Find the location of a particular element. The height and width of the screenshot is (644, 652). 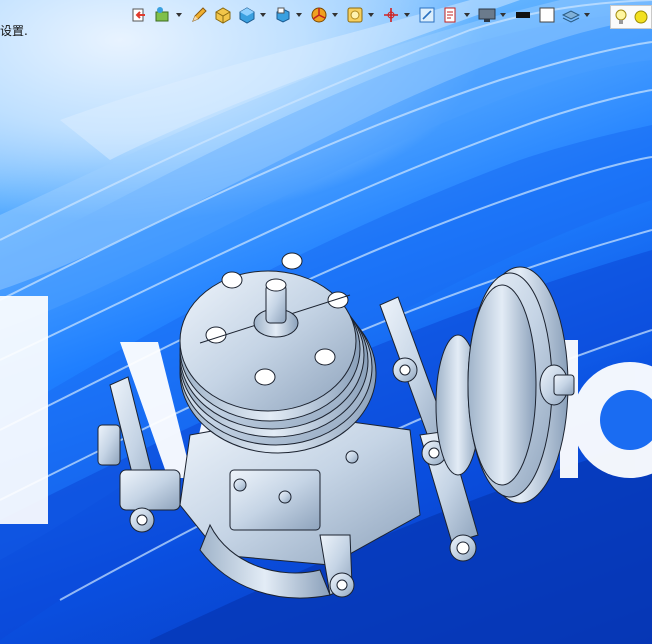

display-monitor-button is located at coordinates (487, 15).